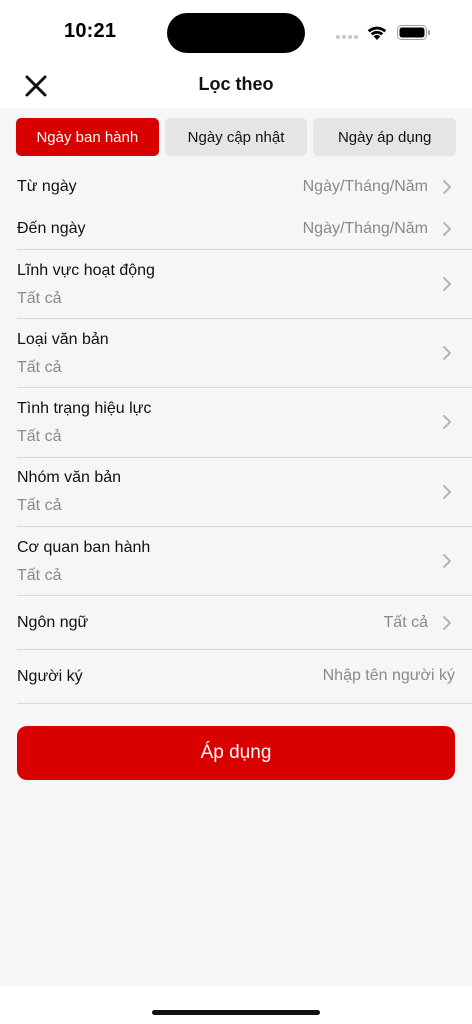  I want to click on doc-type-row: Loại văn bản Tất cả, so click(236, 353).